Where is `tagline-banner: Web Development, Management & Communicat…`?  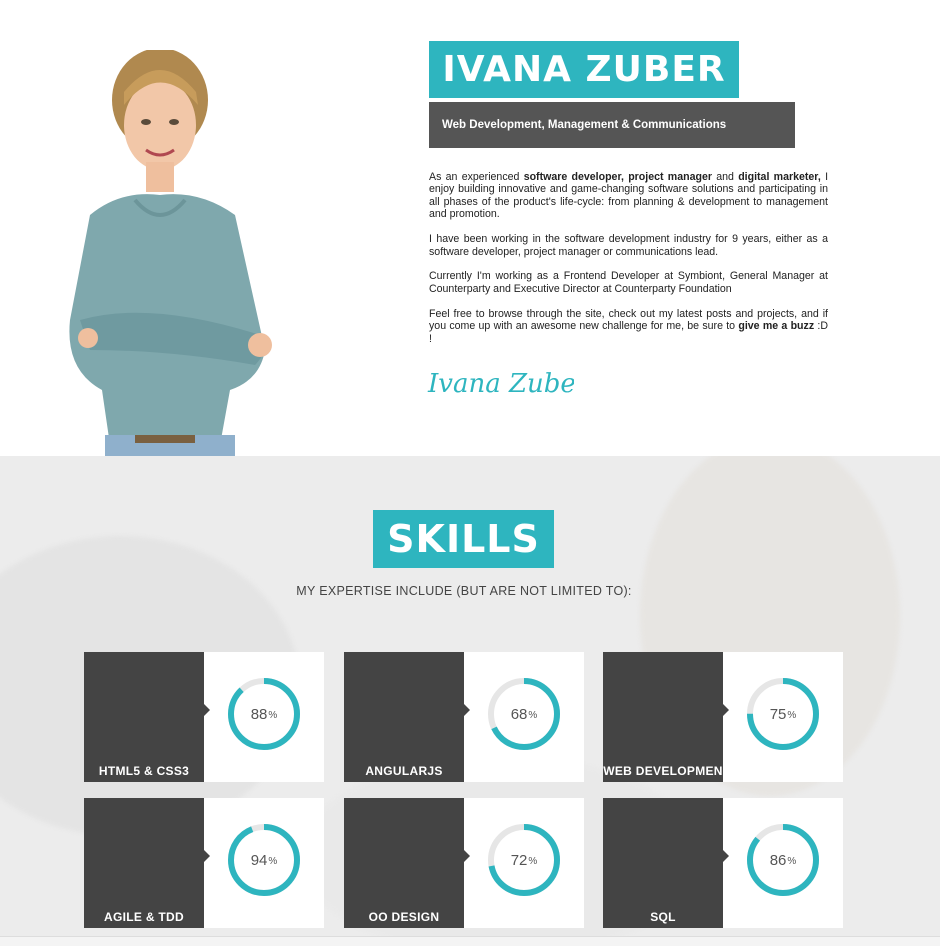 tagline-banner: Web Development, Management & Communicat… is located at coordinates (612, 125).